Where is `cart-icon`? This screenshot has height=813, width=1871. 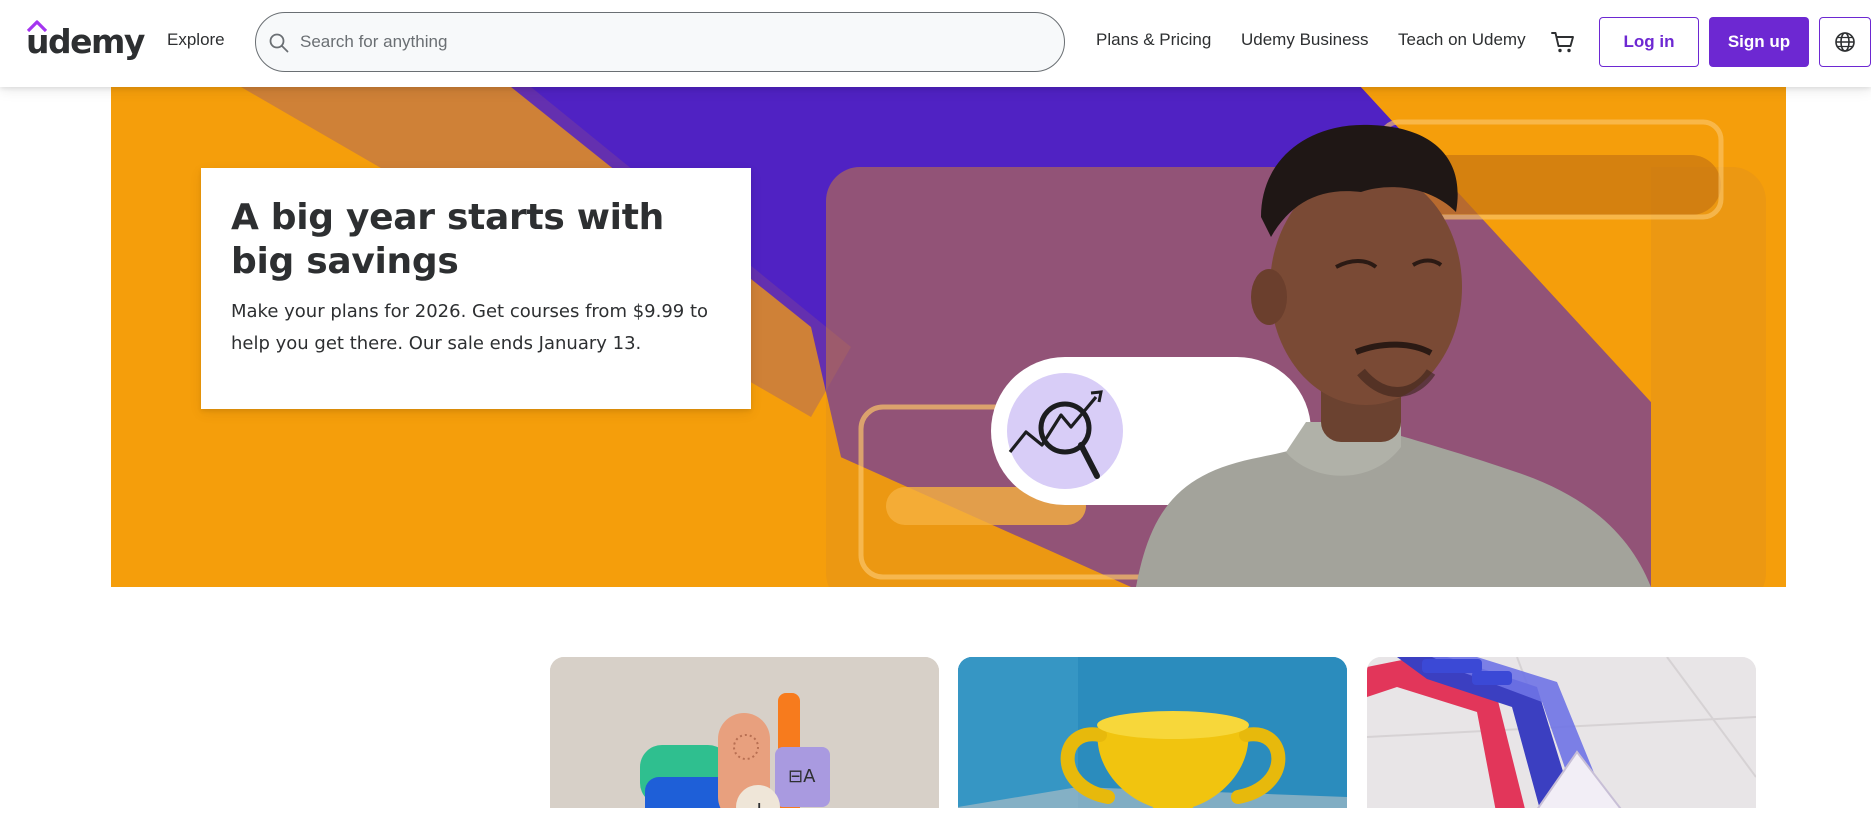 cart-icon is located at coordinates (1563, 42).